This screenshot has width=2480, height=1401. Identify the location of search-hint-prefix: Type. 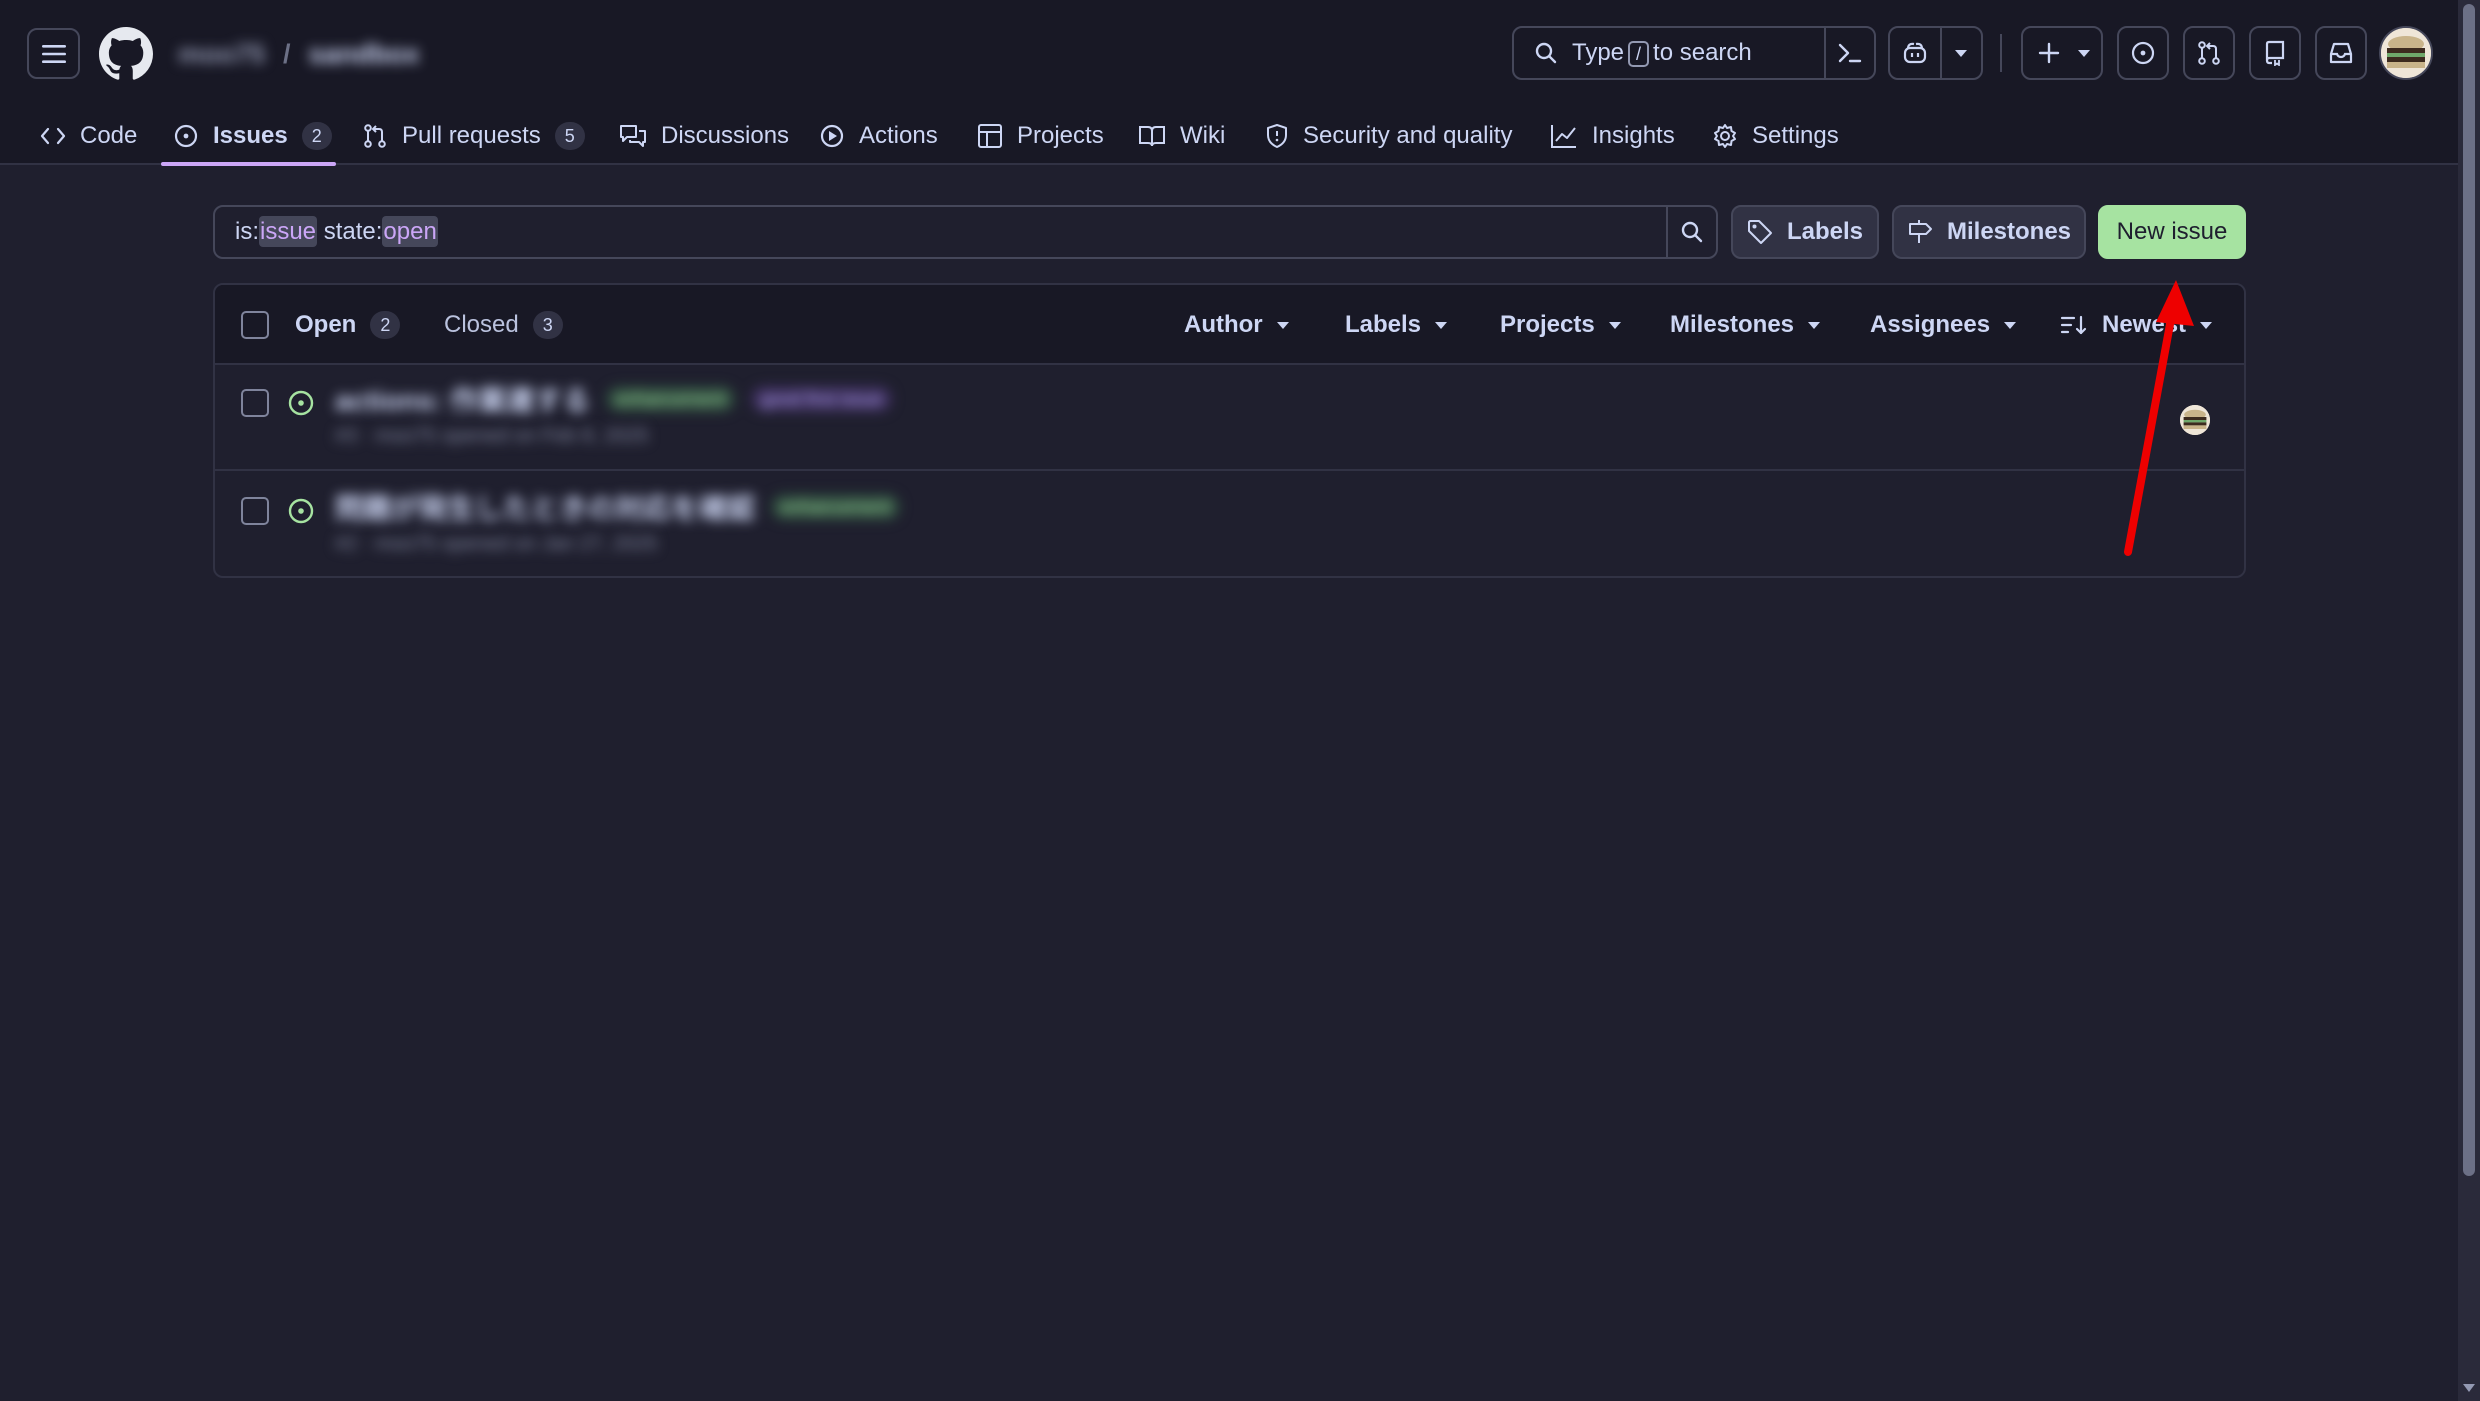
(1598, 52).